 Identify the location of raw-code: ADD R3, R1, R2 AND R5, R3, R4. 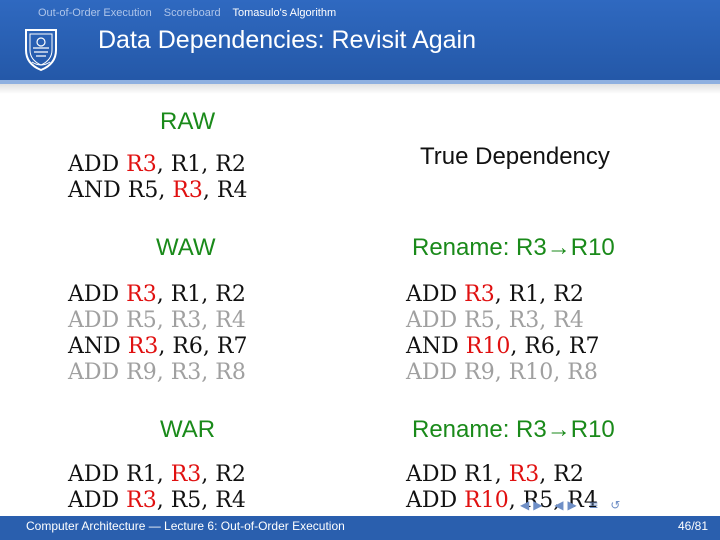
(157, 178).